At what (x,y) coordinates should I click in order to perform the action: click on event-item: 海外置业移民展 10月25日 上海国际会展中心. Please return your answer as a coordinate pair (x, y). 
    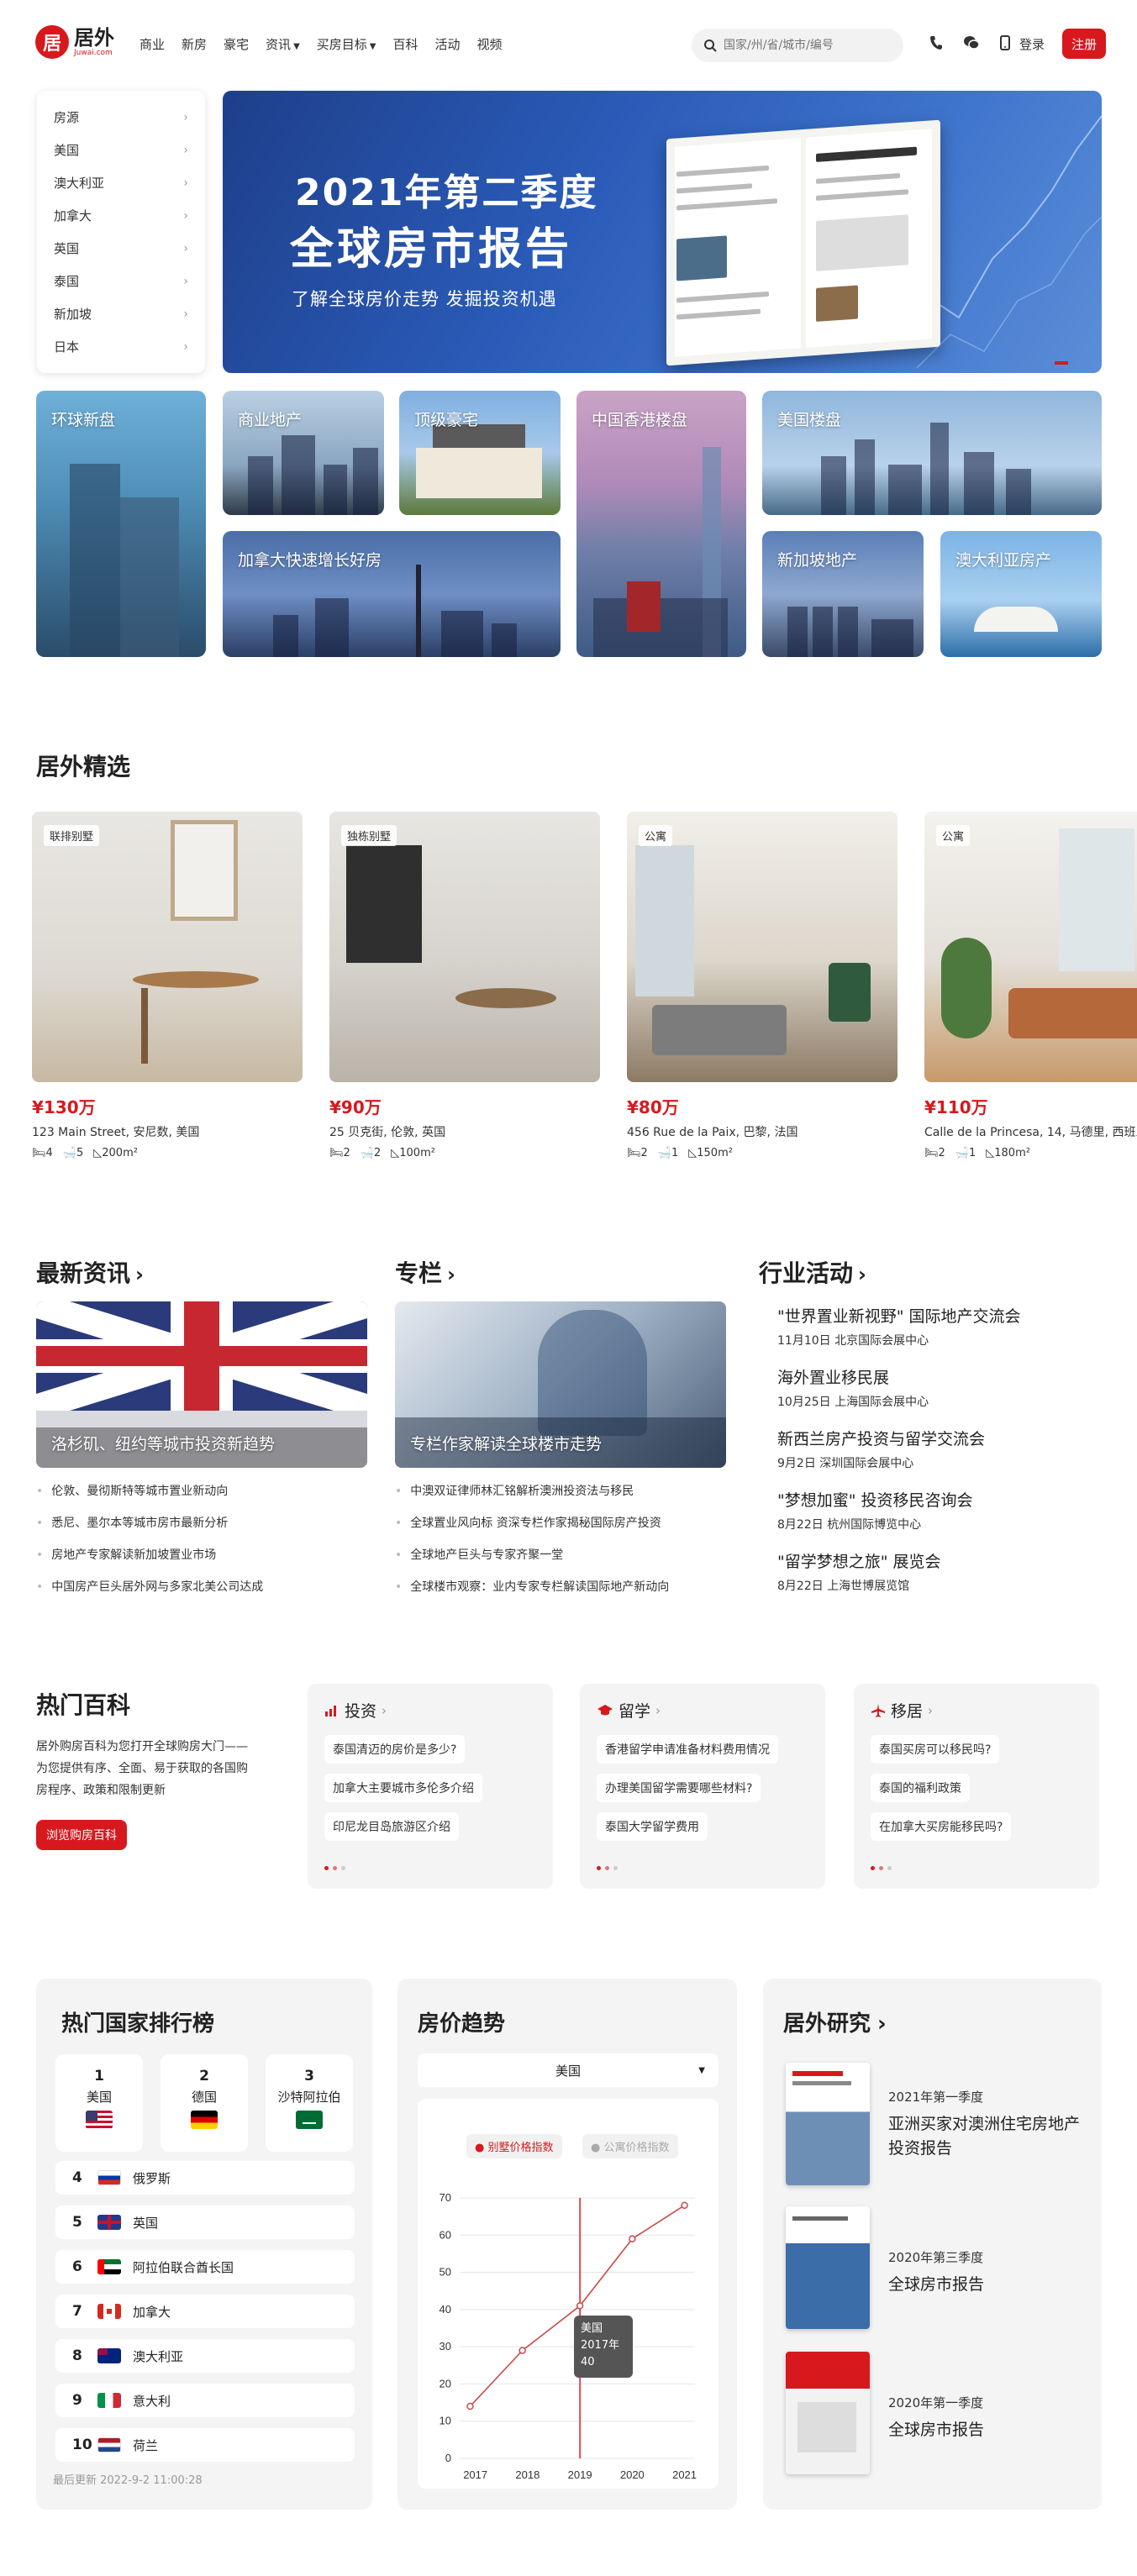
    Looking at the image, I should click on (945, 1387).